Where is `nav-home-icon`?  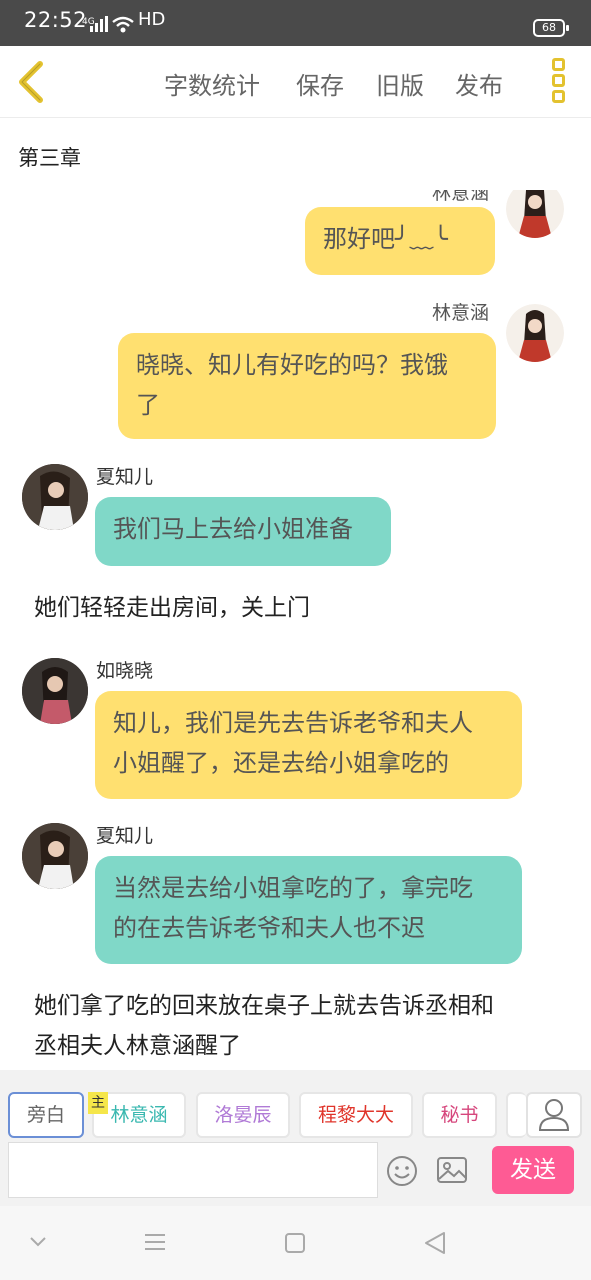 nav-home-icon is located at coordinates (295, 1243).